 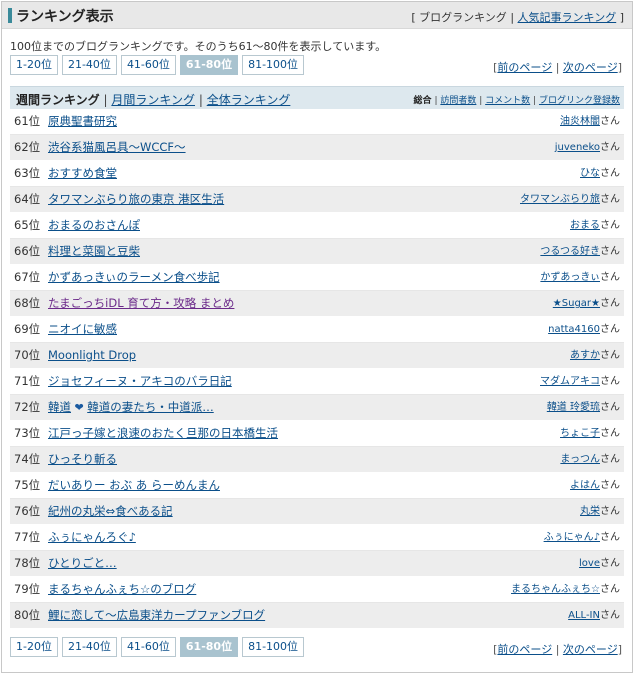 I want to click on author-link: love, so click(x=589, y=563).